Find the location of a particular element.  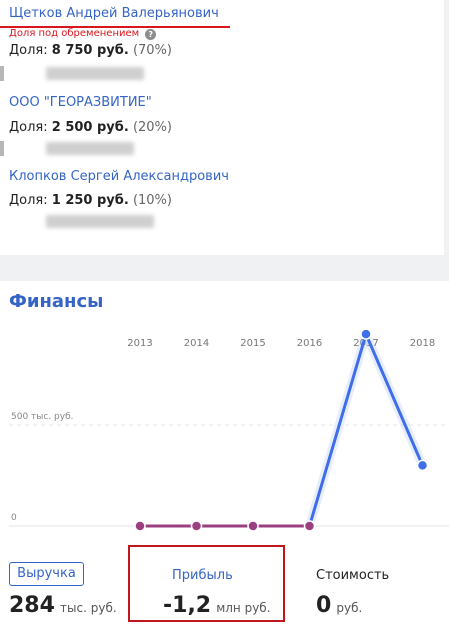

cost-label-wrap: Стоимость is located at coordinates (352, 573).